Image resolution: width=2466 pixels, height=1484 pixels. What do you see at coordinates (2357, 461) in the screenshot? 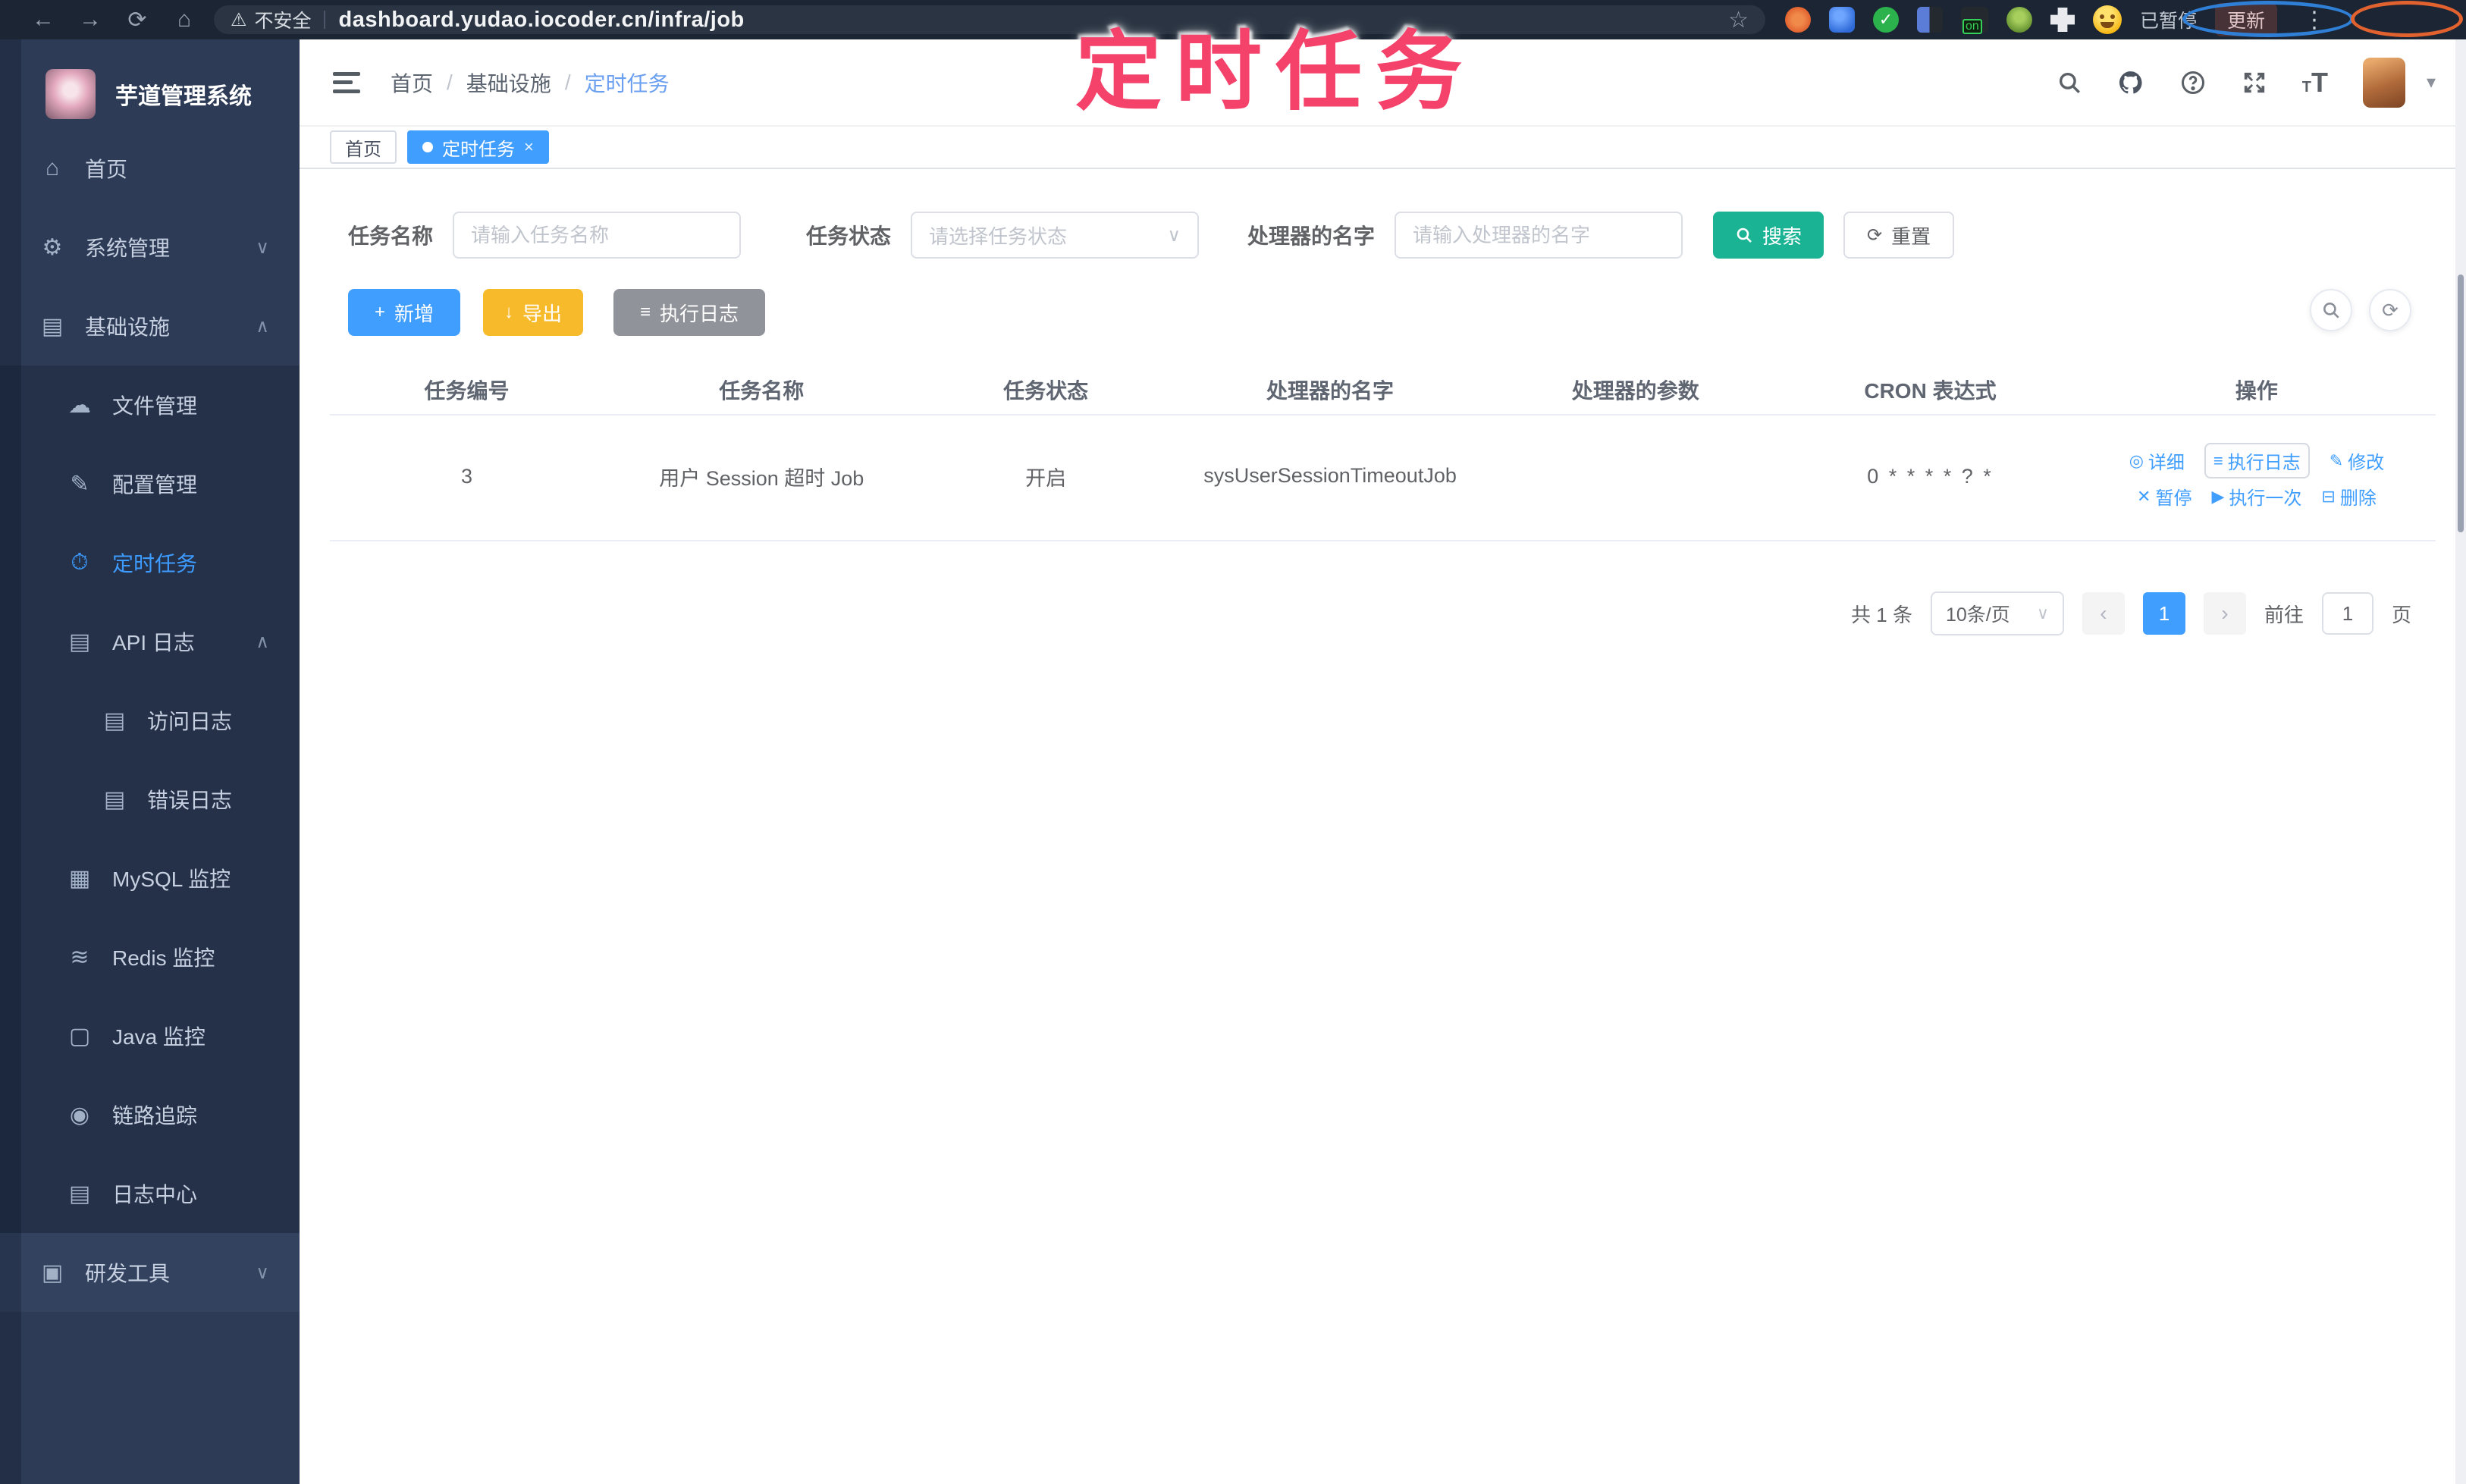
I see `edit-link: ✎ 修改` at bounding box center [2357, 461].